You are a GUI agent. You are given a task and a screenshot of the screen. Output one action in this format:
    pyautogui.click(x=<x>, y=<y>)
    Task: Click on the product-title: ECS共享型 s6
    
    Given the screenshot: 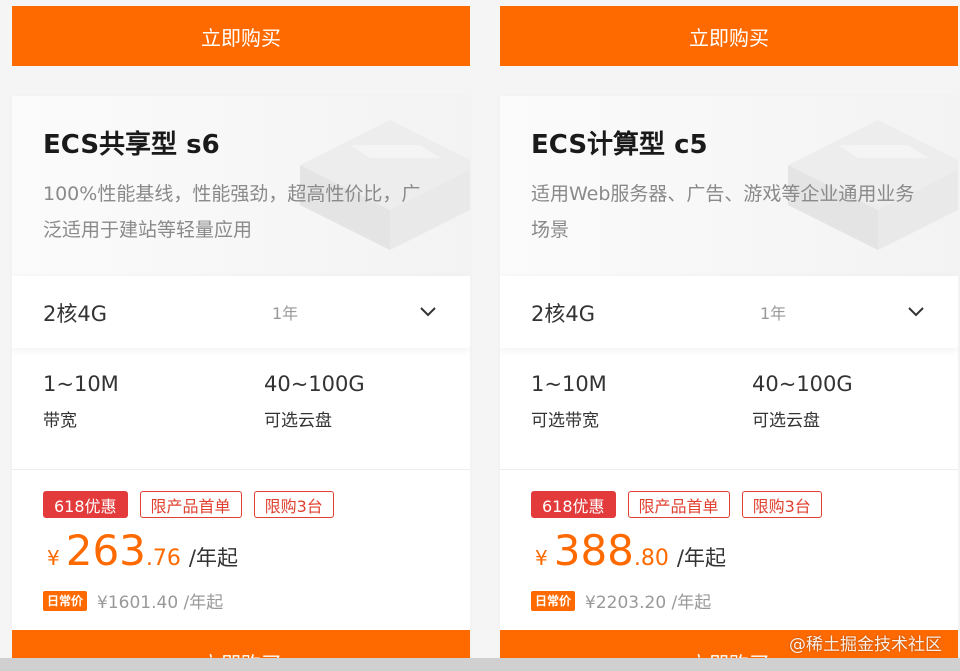 What is the action you would take?
    pyautogui.click(x=131, y=145)
    